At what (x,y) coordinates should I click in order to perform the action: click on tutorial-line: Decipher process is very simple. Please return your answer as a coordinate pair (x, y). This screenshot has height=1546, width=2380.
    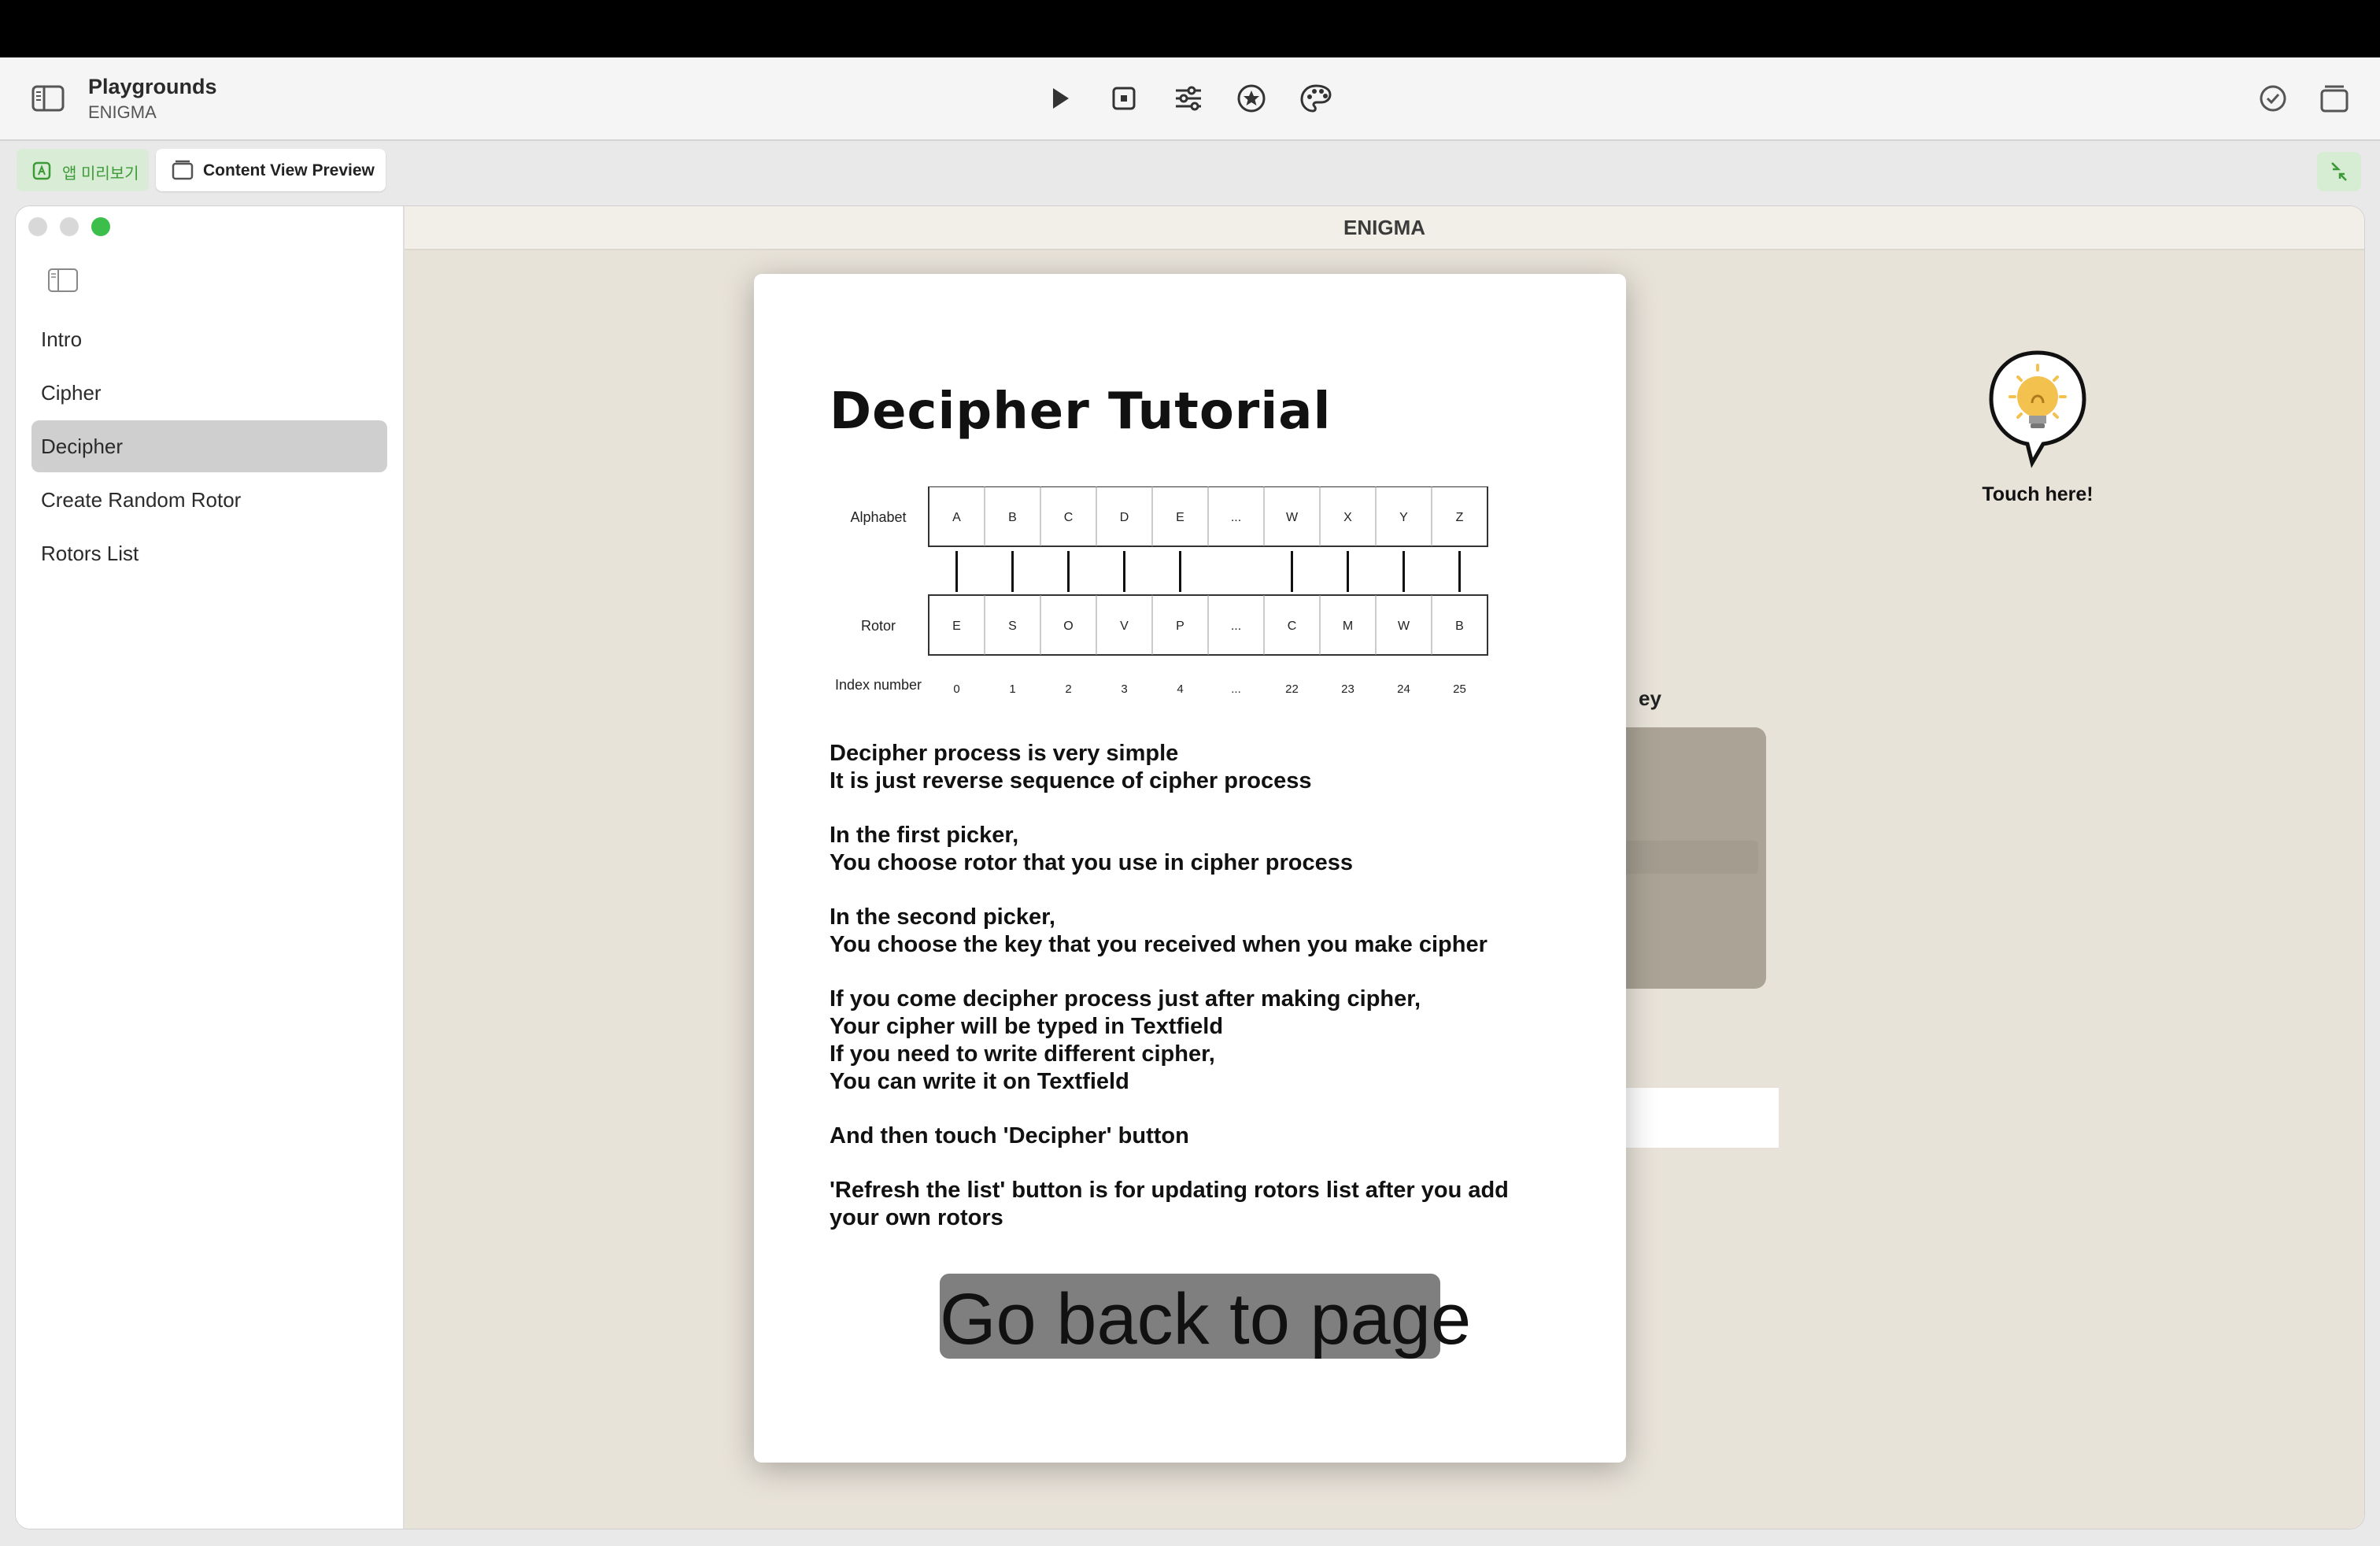
    Looking at the image, I should click on (1004, 753).